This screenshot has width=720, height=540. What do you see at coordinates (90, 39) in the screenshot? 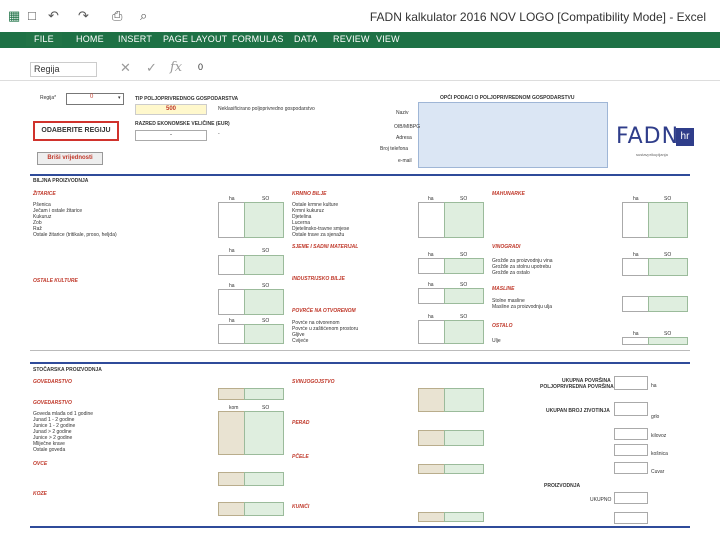
I see `tab-home: HOME` at bounding box center [90, 39].